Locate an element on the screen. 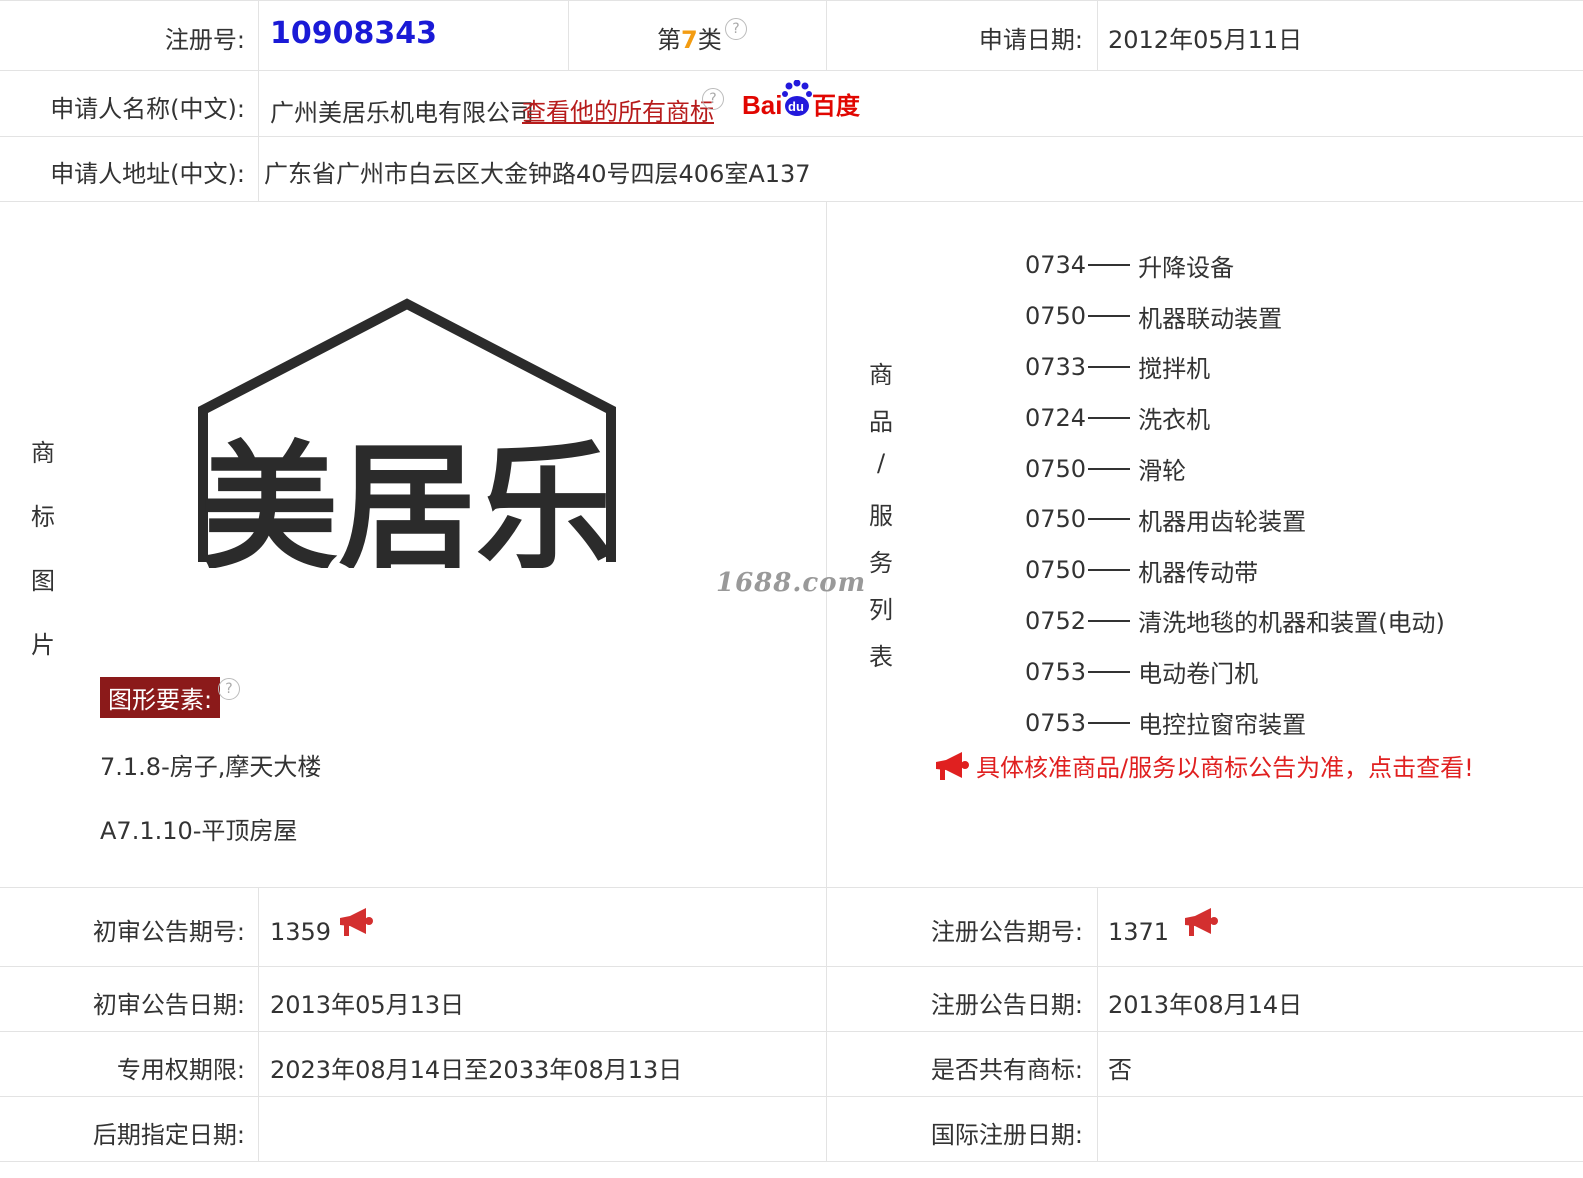 This screenshot has width=1583, height=1178. baidu-search-button: Bai du 百度 is located at coordinates (802, 101).